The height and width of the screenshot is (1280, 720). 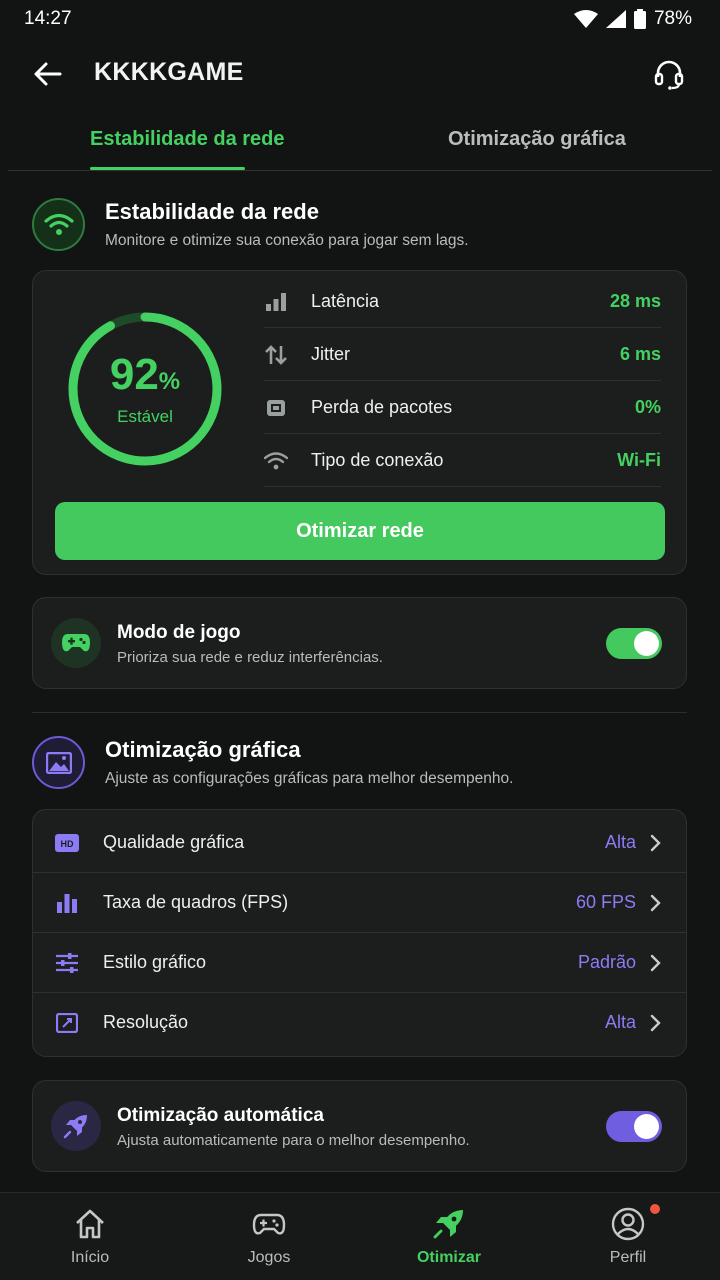 What do you see at coordinates (331, 354) in the screenshot?
I see `metric-label: Jitter` at bounding box center [331, 354].